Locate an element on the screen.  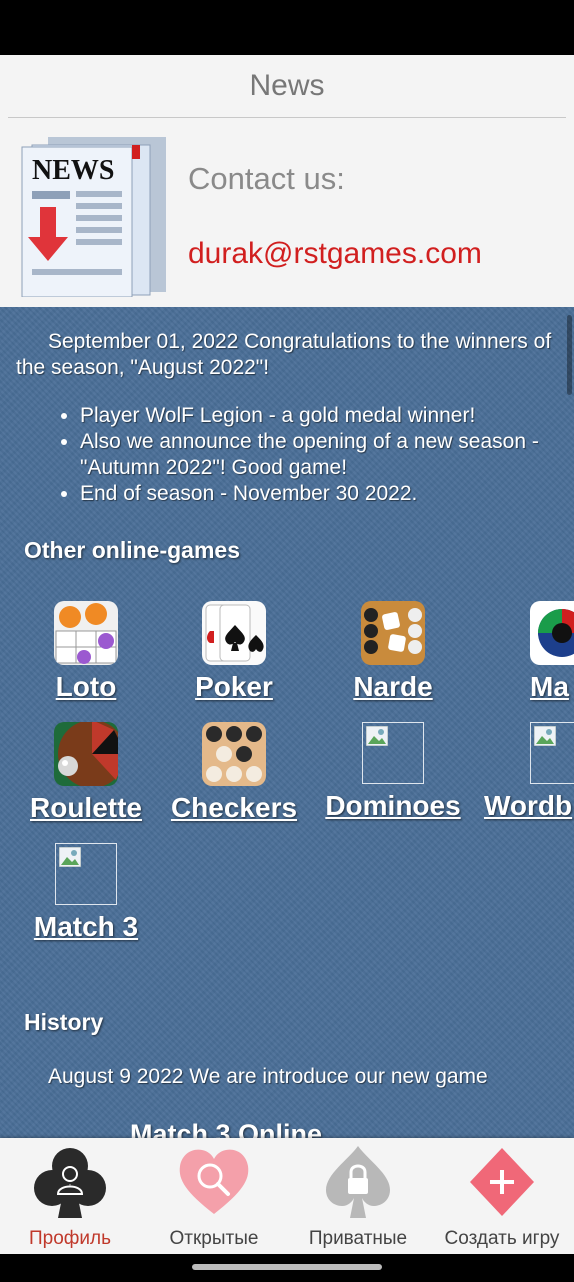
profile-club-icon is located at coordinates (70, 1183).